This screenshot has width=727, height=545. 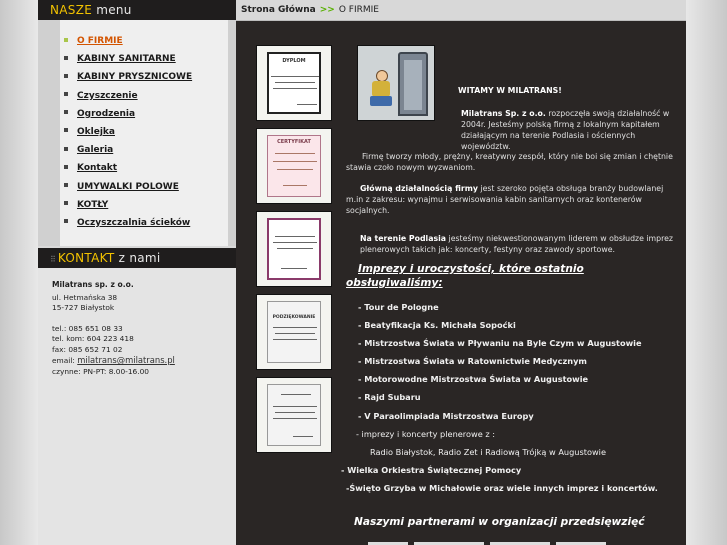 I want to click on menu-item-kabiny-sanitarne: KABINY SANITARNE, so click(x=150, y=59).